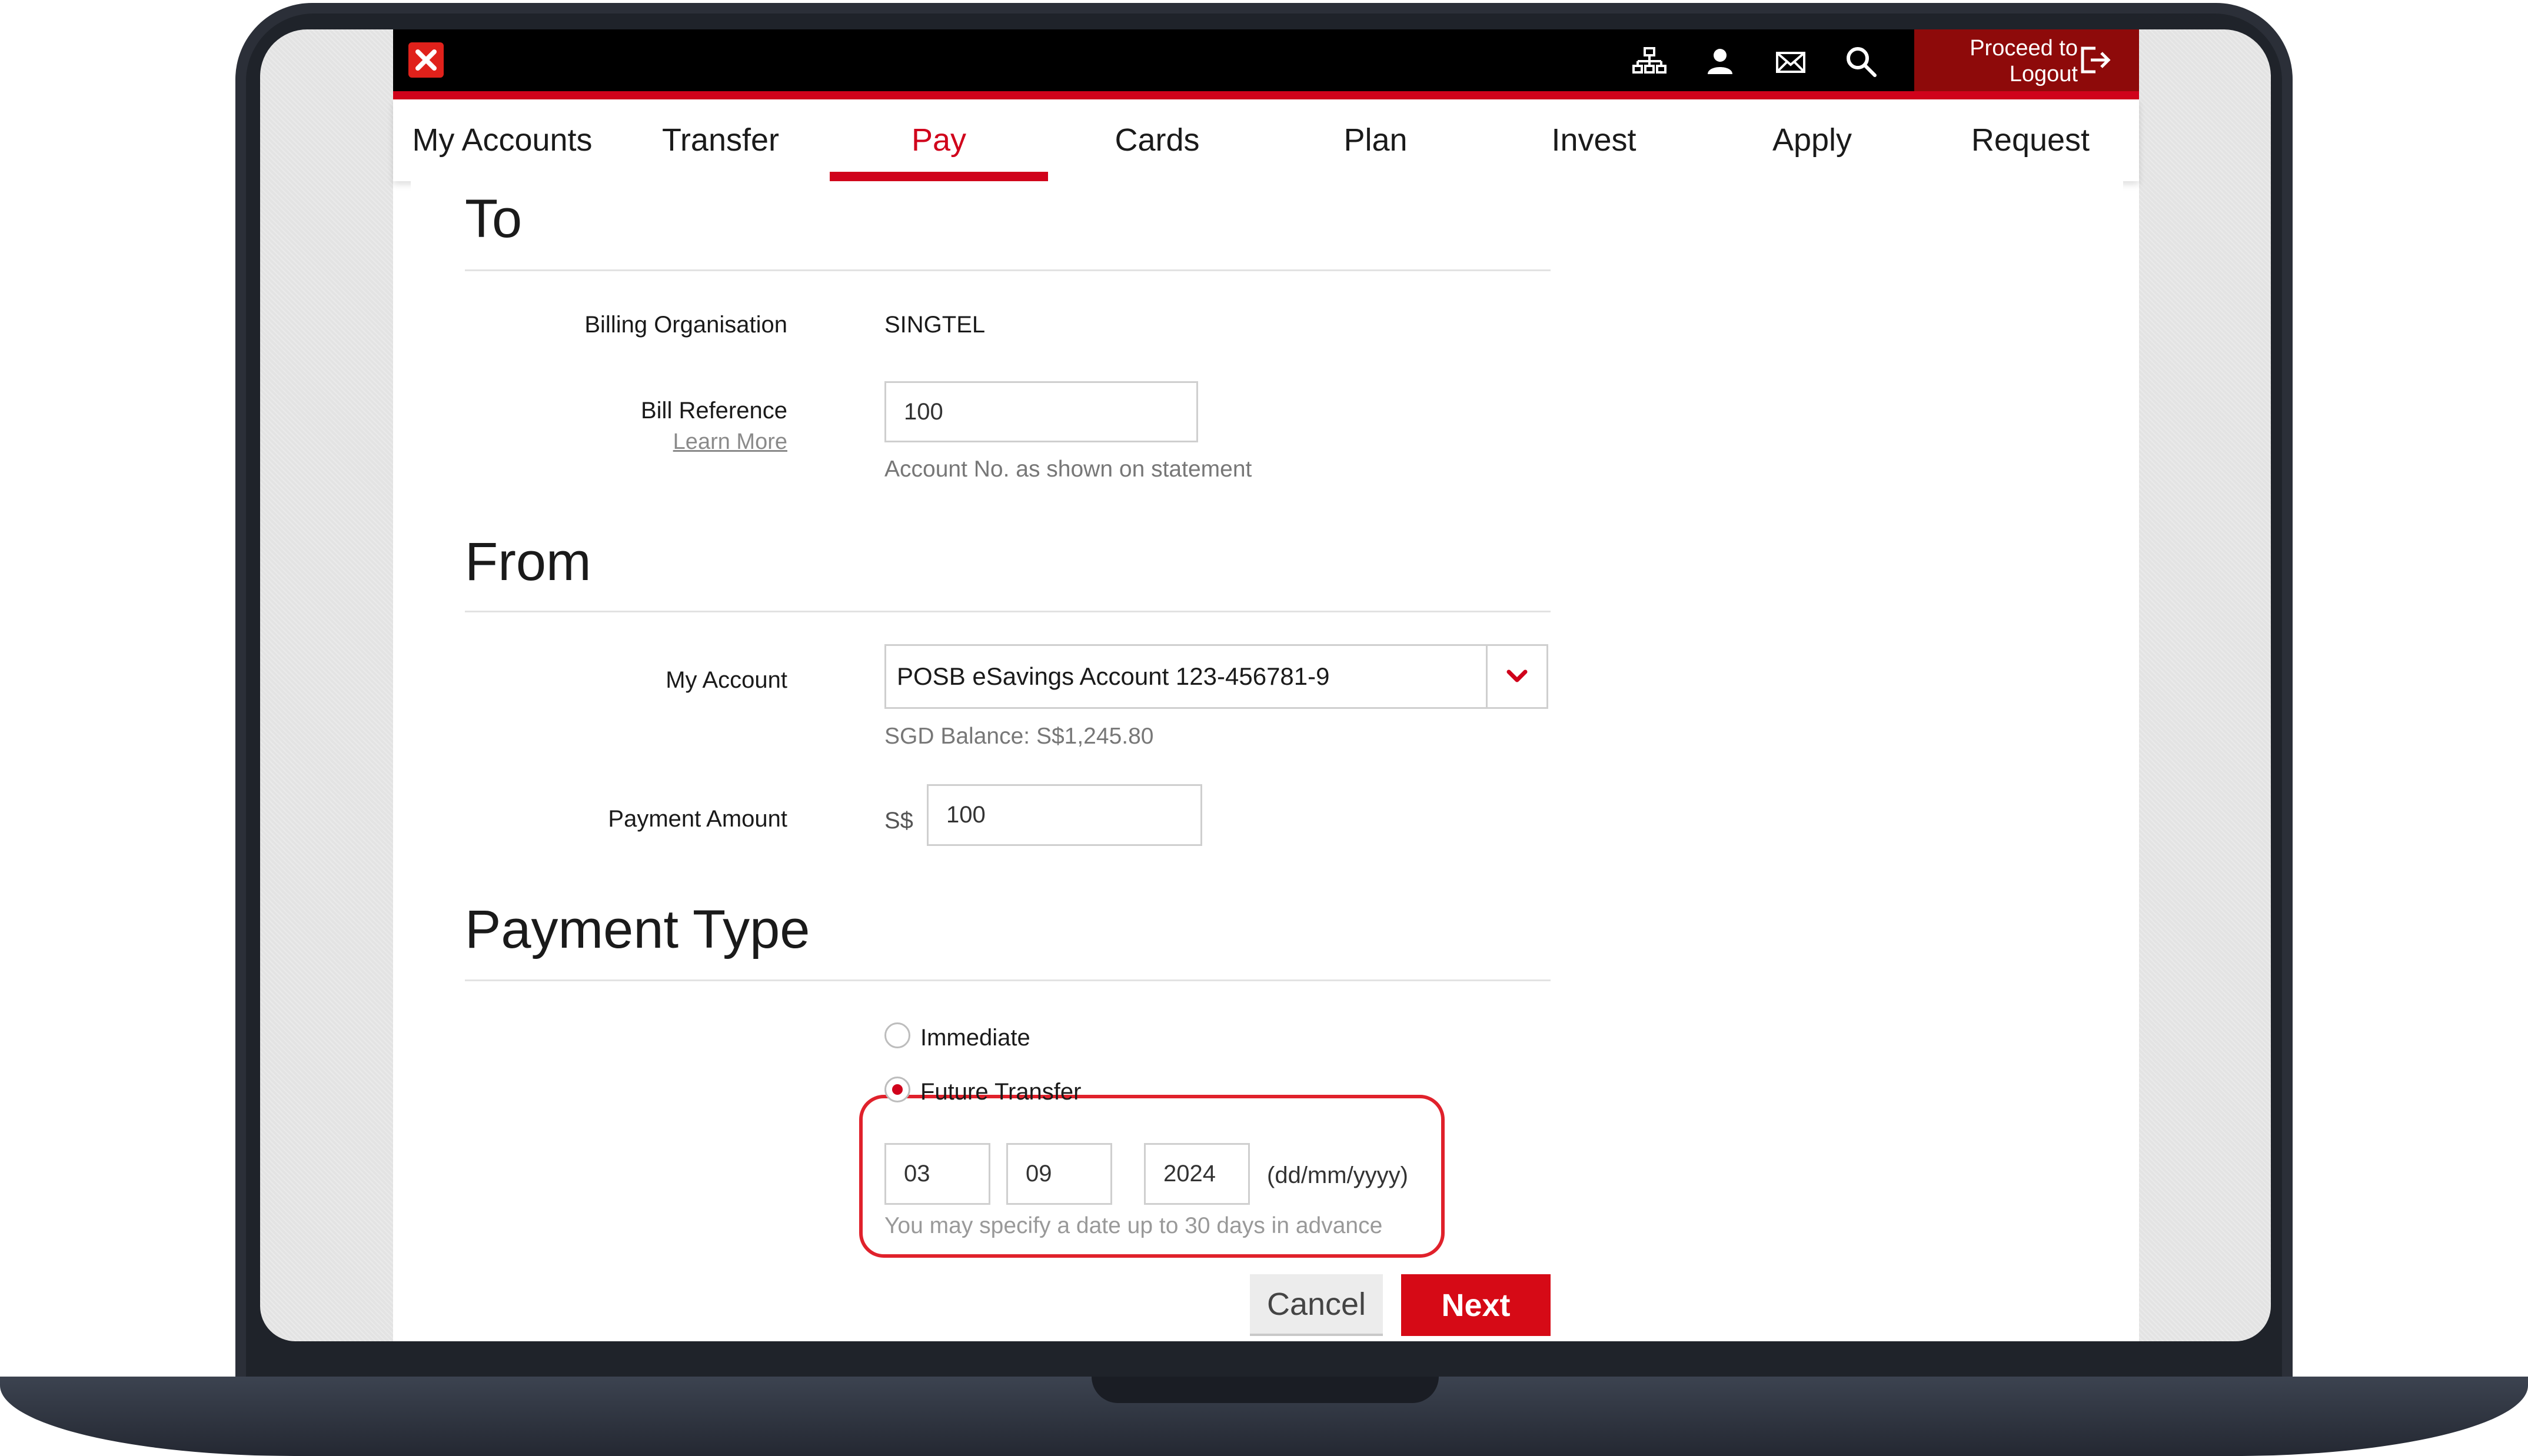 This screenshot has height=1456, width=2528. What do you see at coordinates (897, 1089) in the screenshot?
I see `future-transfer-radio` at bounding box center [897, 1089].